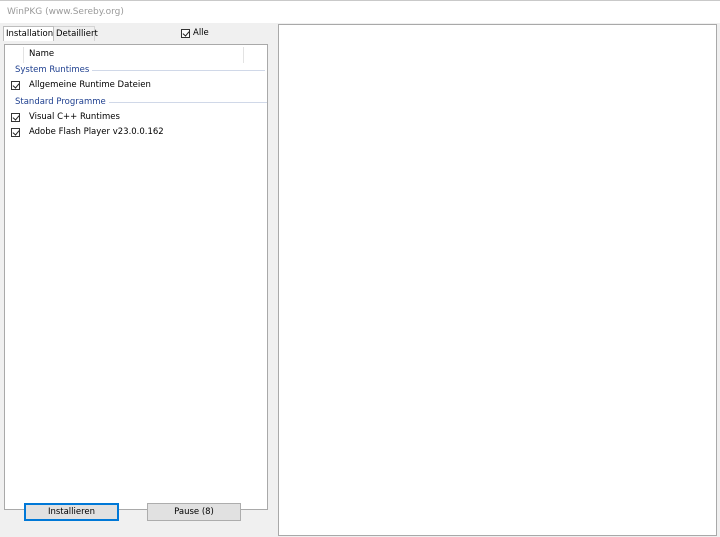 Image resolution: width=720 pixels, height=537 pixels. Describe the element at coordinates (136, 54) in the screenshot. I see `list-column-header: Name` at that location.